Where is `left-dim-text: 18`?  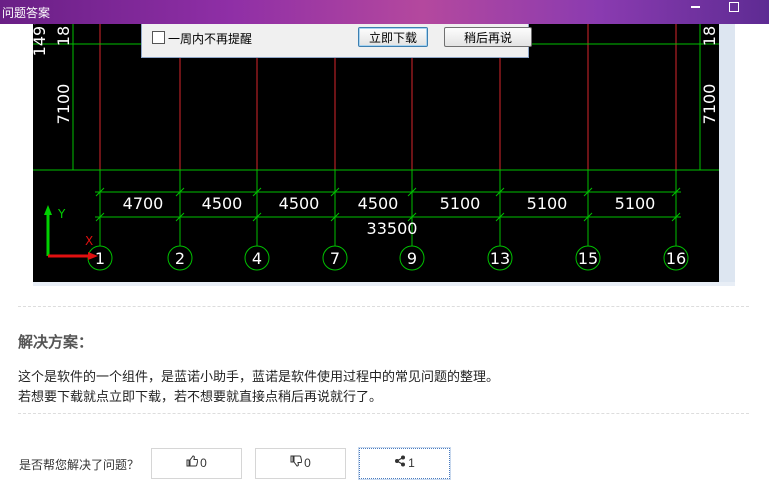
left-dim-text: 18 is located at coordinates (63, 36).